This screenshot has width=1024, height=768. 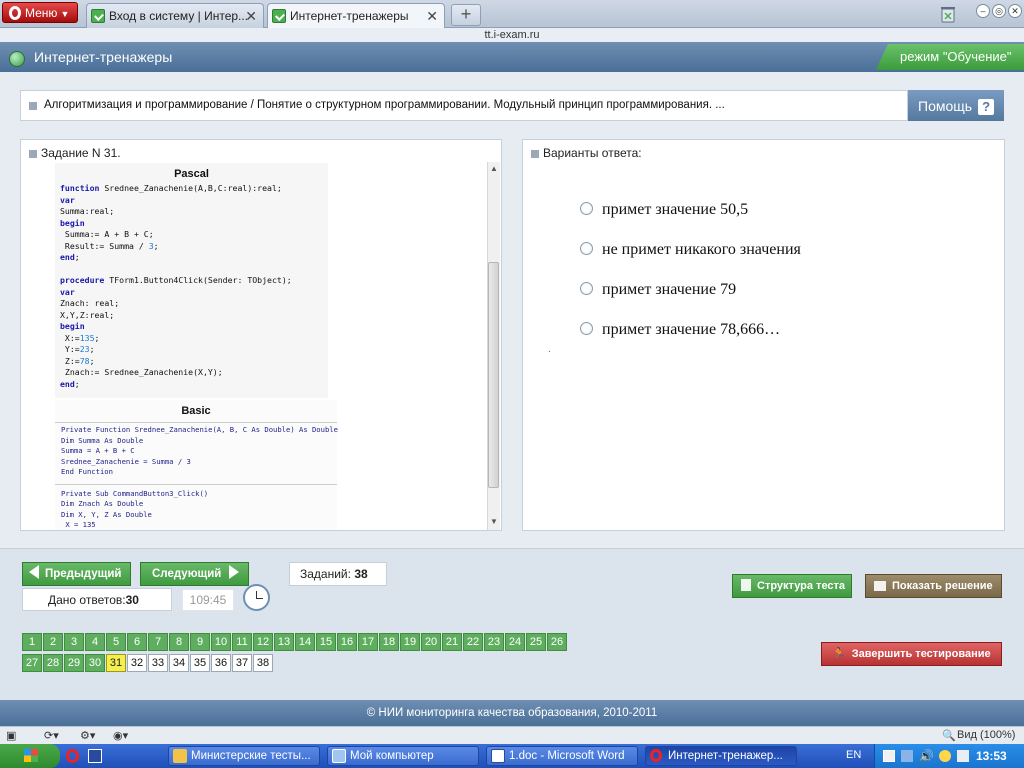 What do you see at coordinates (263, 663) in the screenshot?
I see `question-link-38: 38` at bounding box center [263, 663].